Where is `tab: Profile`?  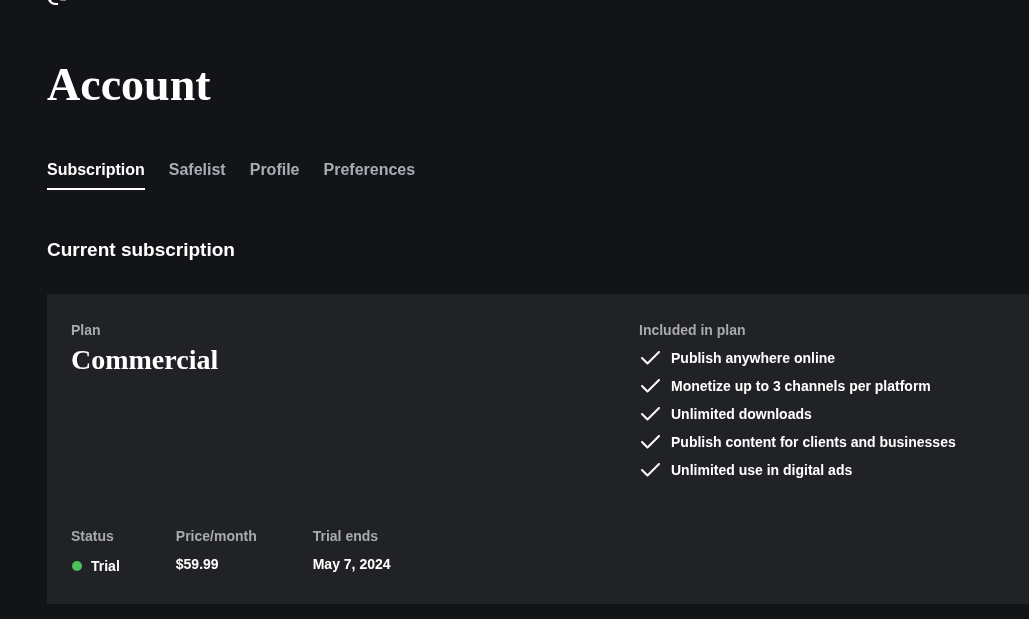
tab: Profile is located at coordinates (274, 175).